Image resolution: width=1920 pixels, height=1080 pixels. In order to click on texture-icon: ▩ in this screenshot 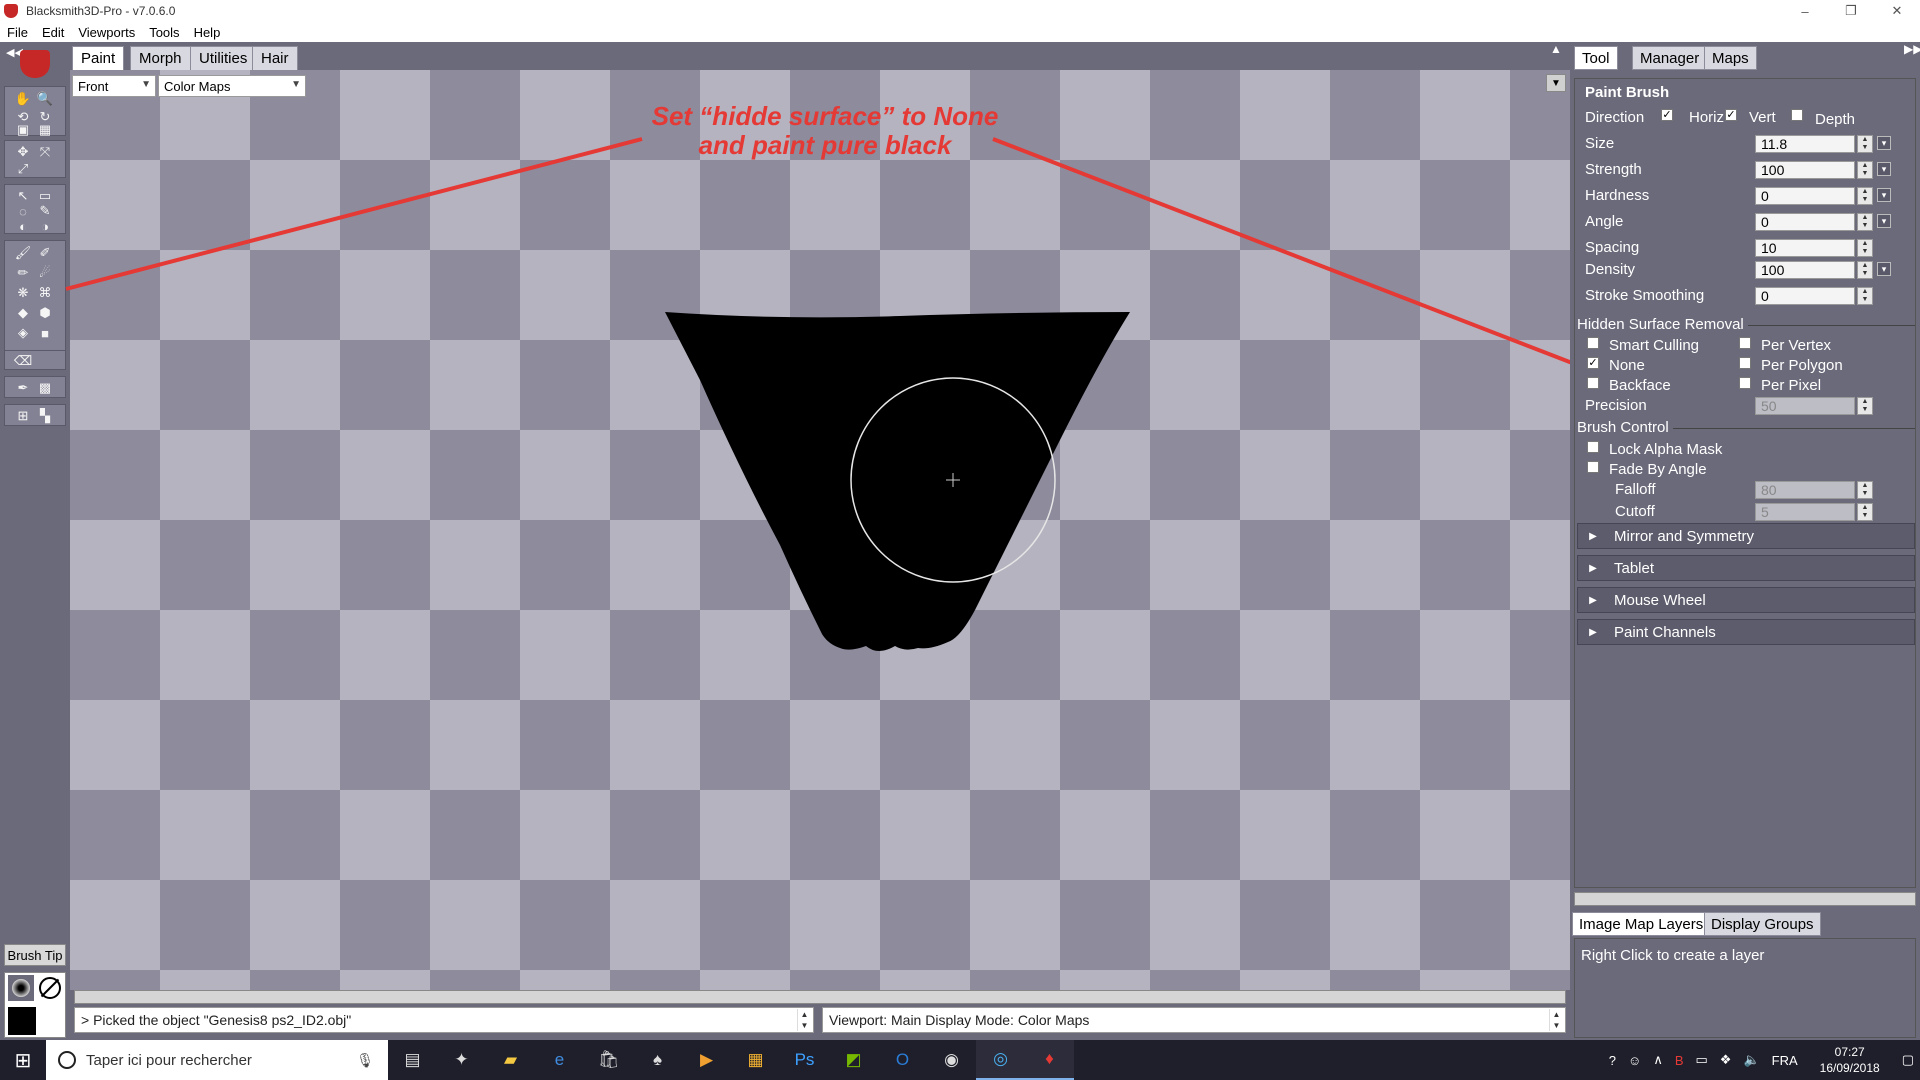, I will do `click(45, 388)`.